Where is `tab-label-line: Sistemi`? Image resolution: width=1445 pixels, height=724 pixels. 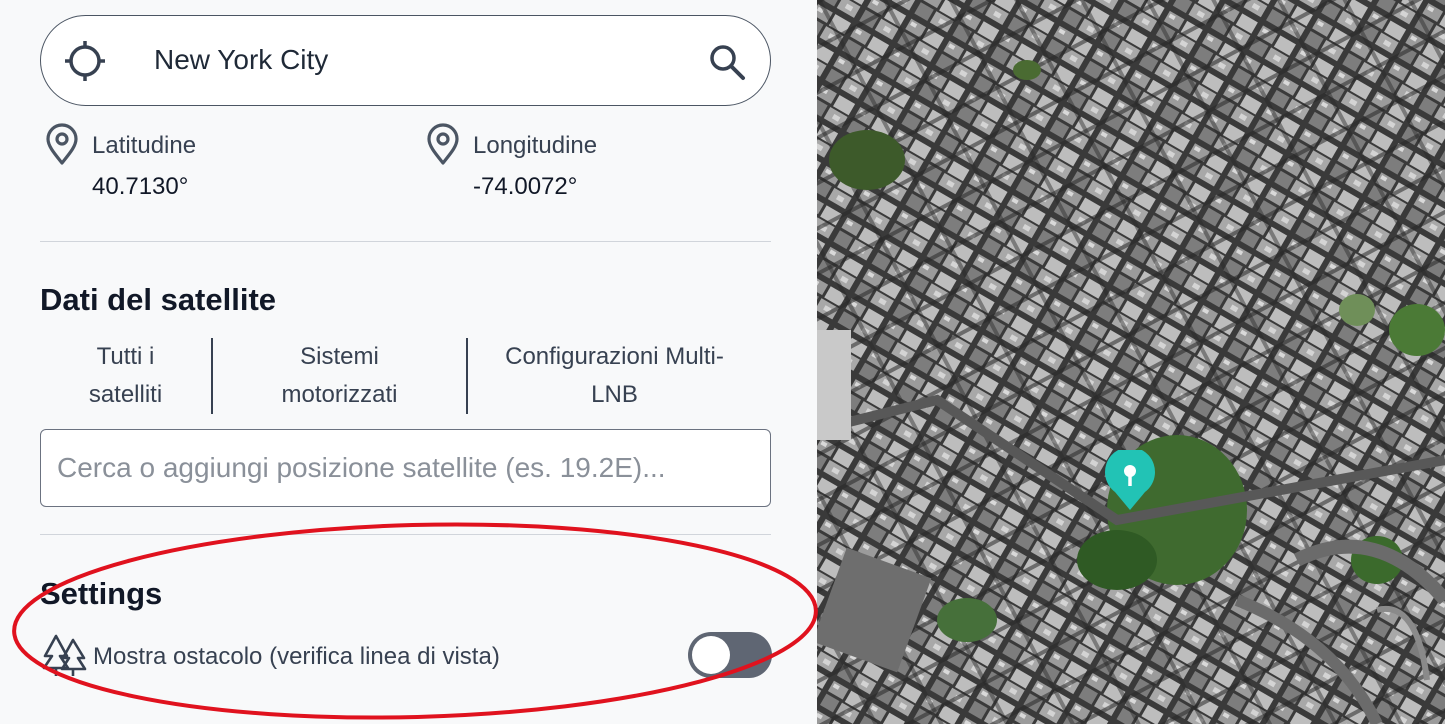
tab-label-line: Sistemi is located at coordinates (339, 356).